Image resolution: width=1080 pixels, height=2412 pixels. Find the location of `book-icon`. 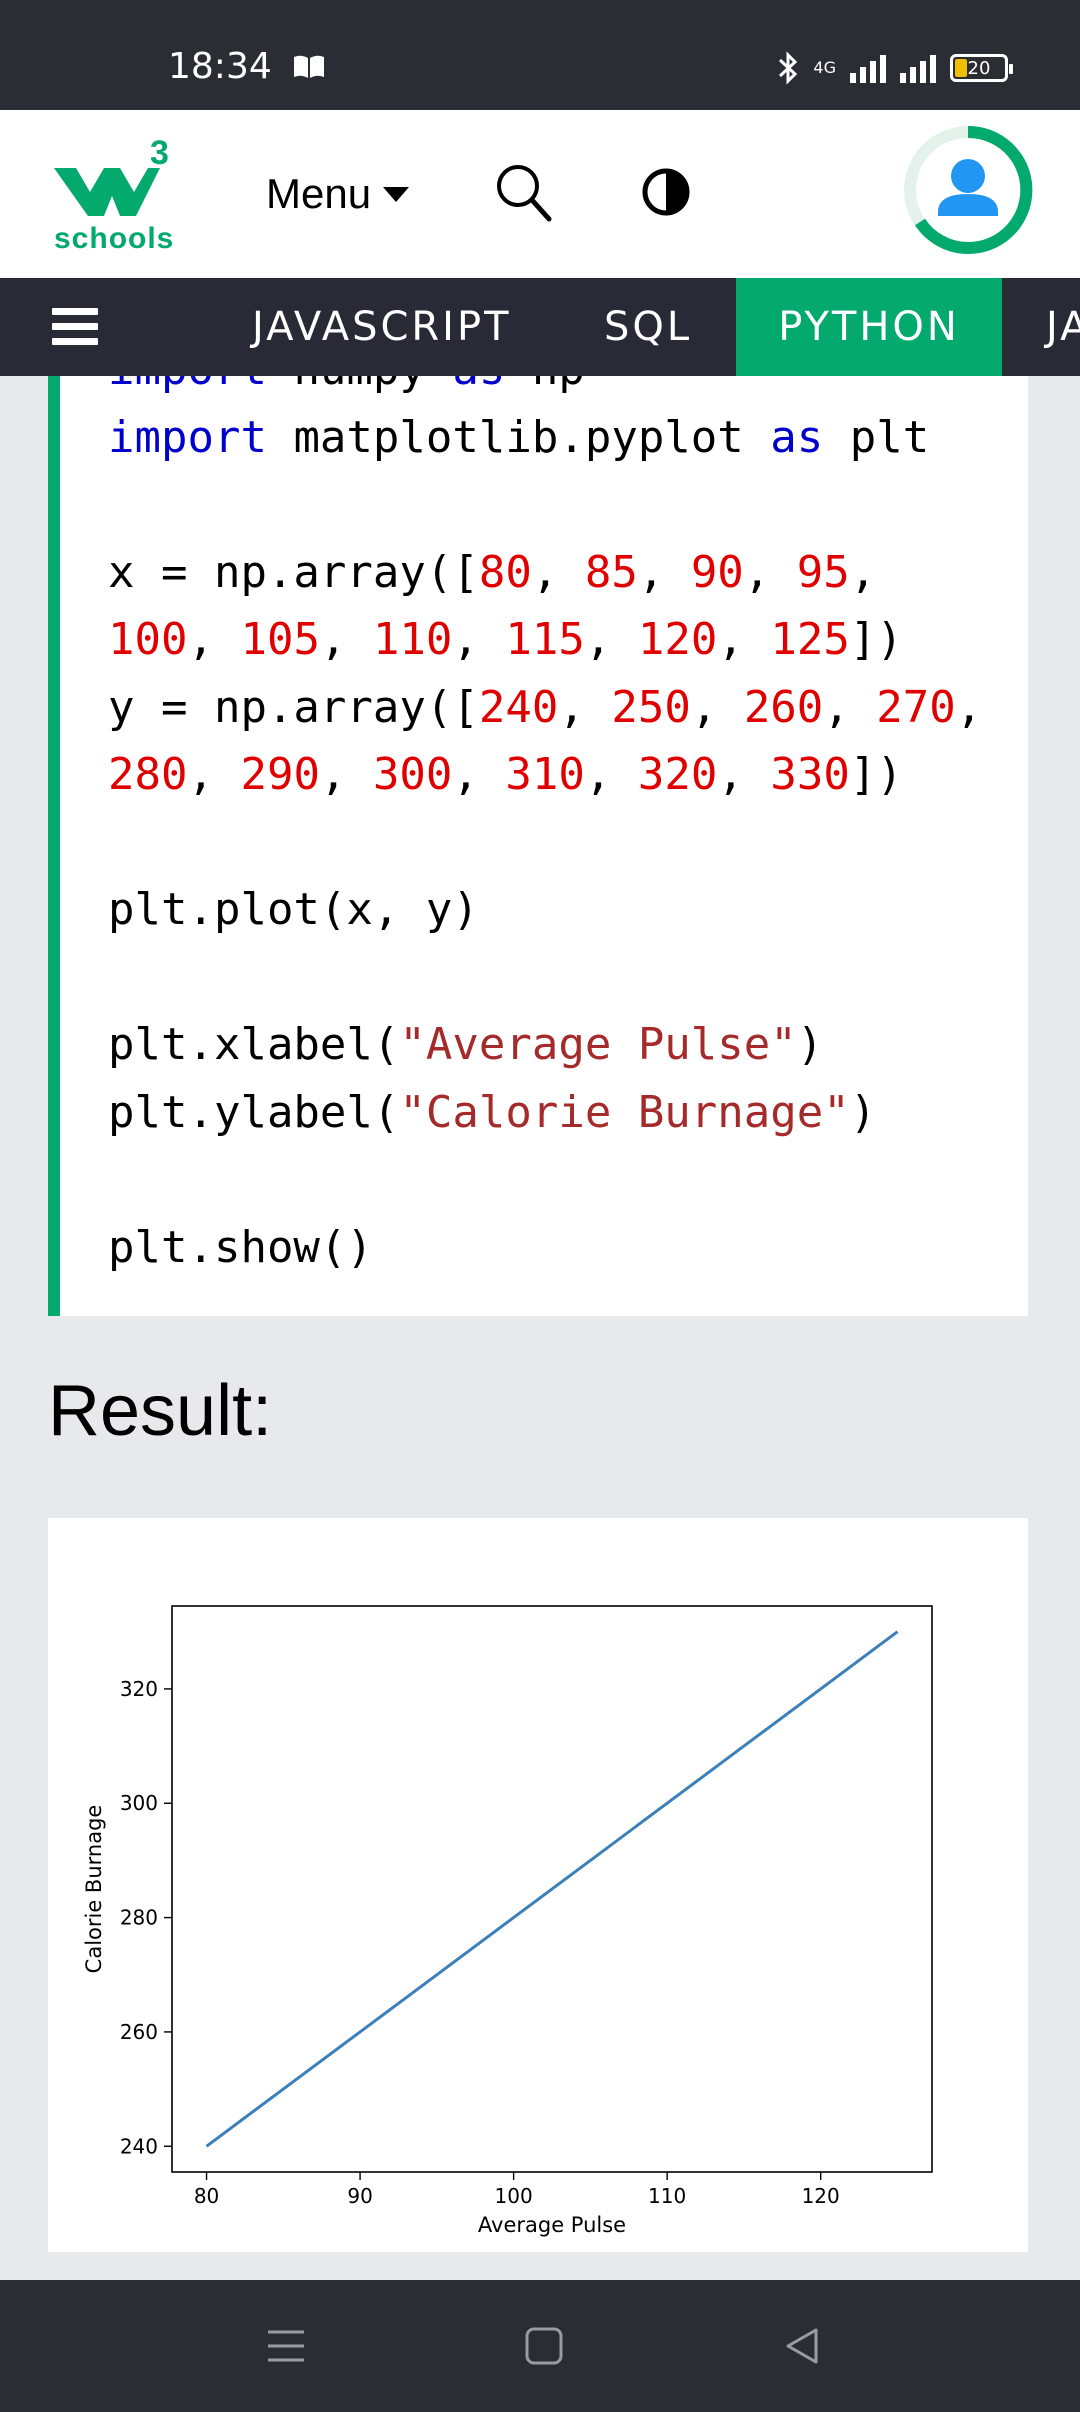

book-icon is located at coordinates (309, 66).